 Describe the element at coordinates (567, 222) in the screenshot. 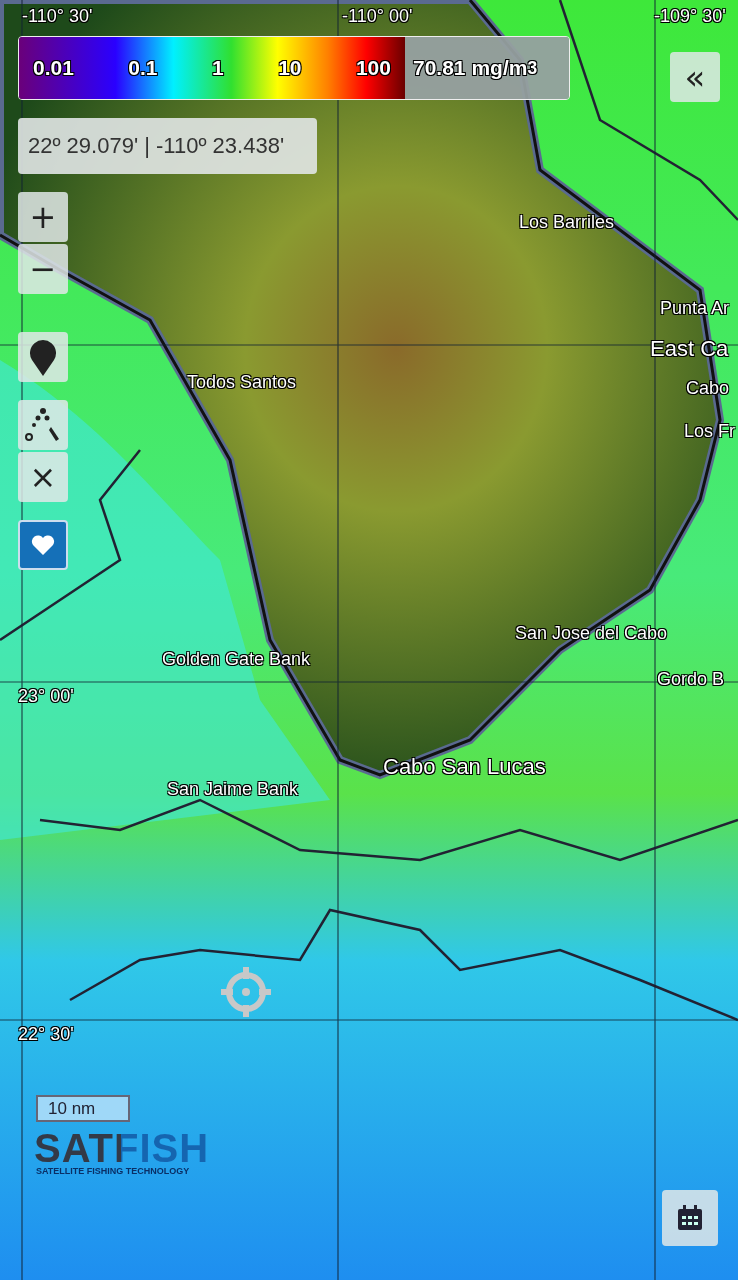

I see `place-label: Los Barriles` at that location.